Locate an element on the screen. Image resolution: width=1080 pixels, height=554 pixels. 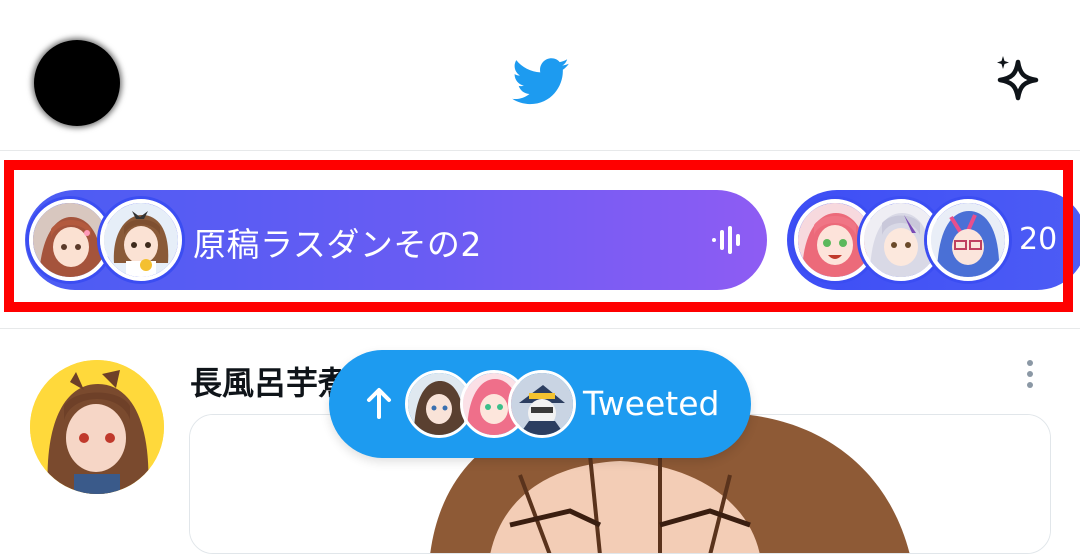
header-divider is located at coordinates (540, 150).